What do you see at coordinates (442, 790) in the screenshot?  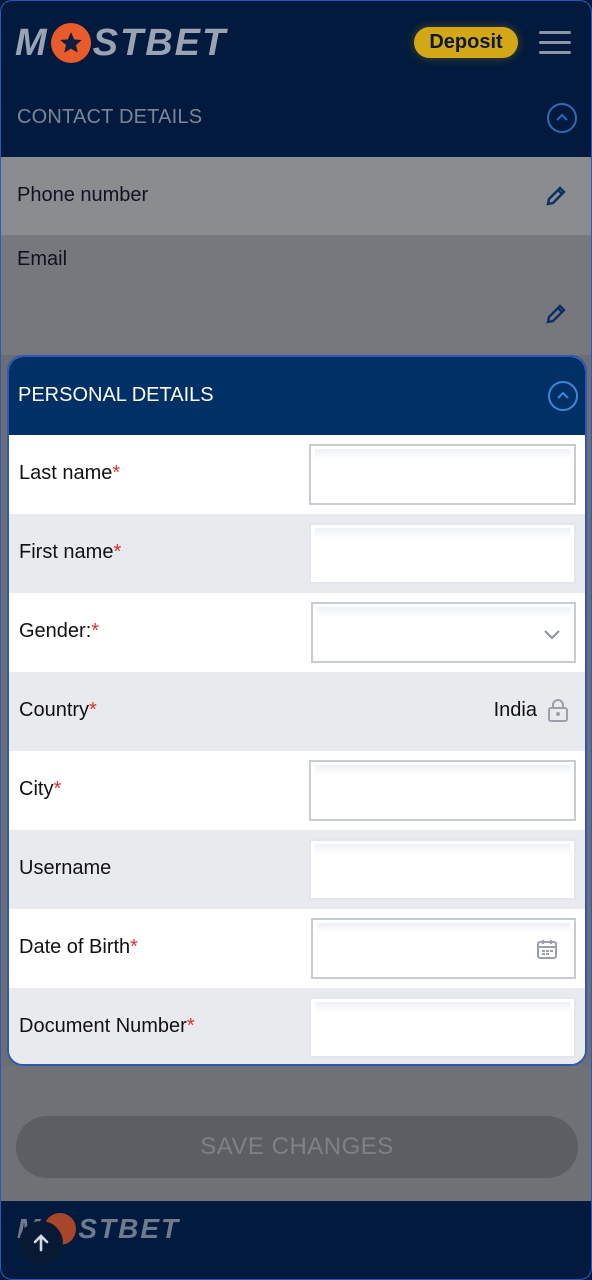 I see `city-input` at bounding box center [442, 790].